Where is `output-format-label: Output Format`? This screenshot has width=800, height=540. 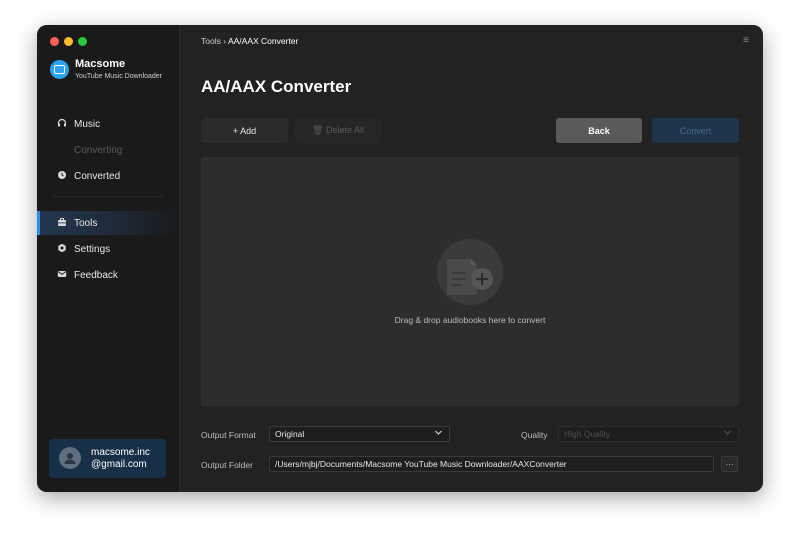
output-format-label: Output Format is located at coordinates (228, 435).